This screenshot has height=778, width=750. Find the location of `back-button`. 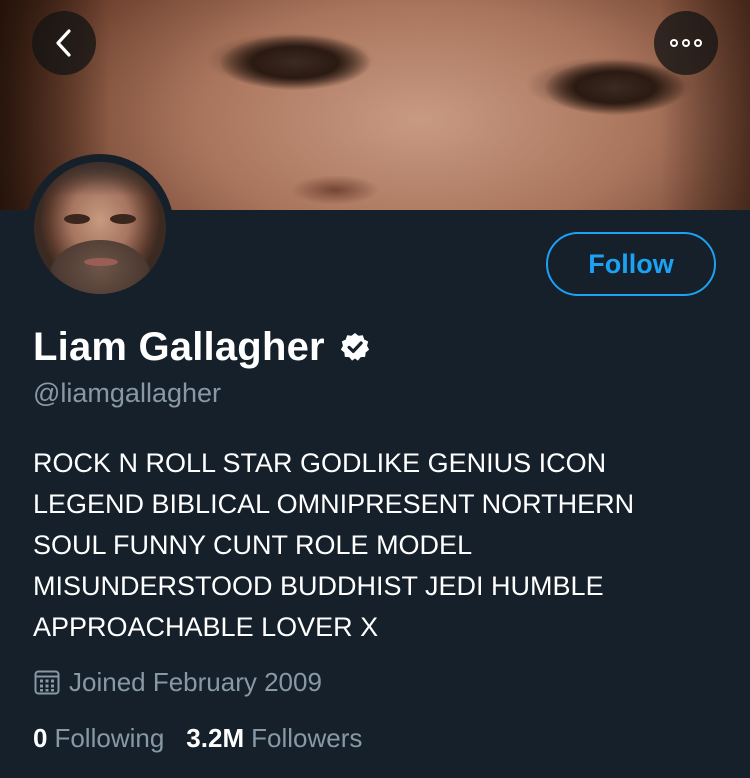

back-button is located at coordinates (64, 43).